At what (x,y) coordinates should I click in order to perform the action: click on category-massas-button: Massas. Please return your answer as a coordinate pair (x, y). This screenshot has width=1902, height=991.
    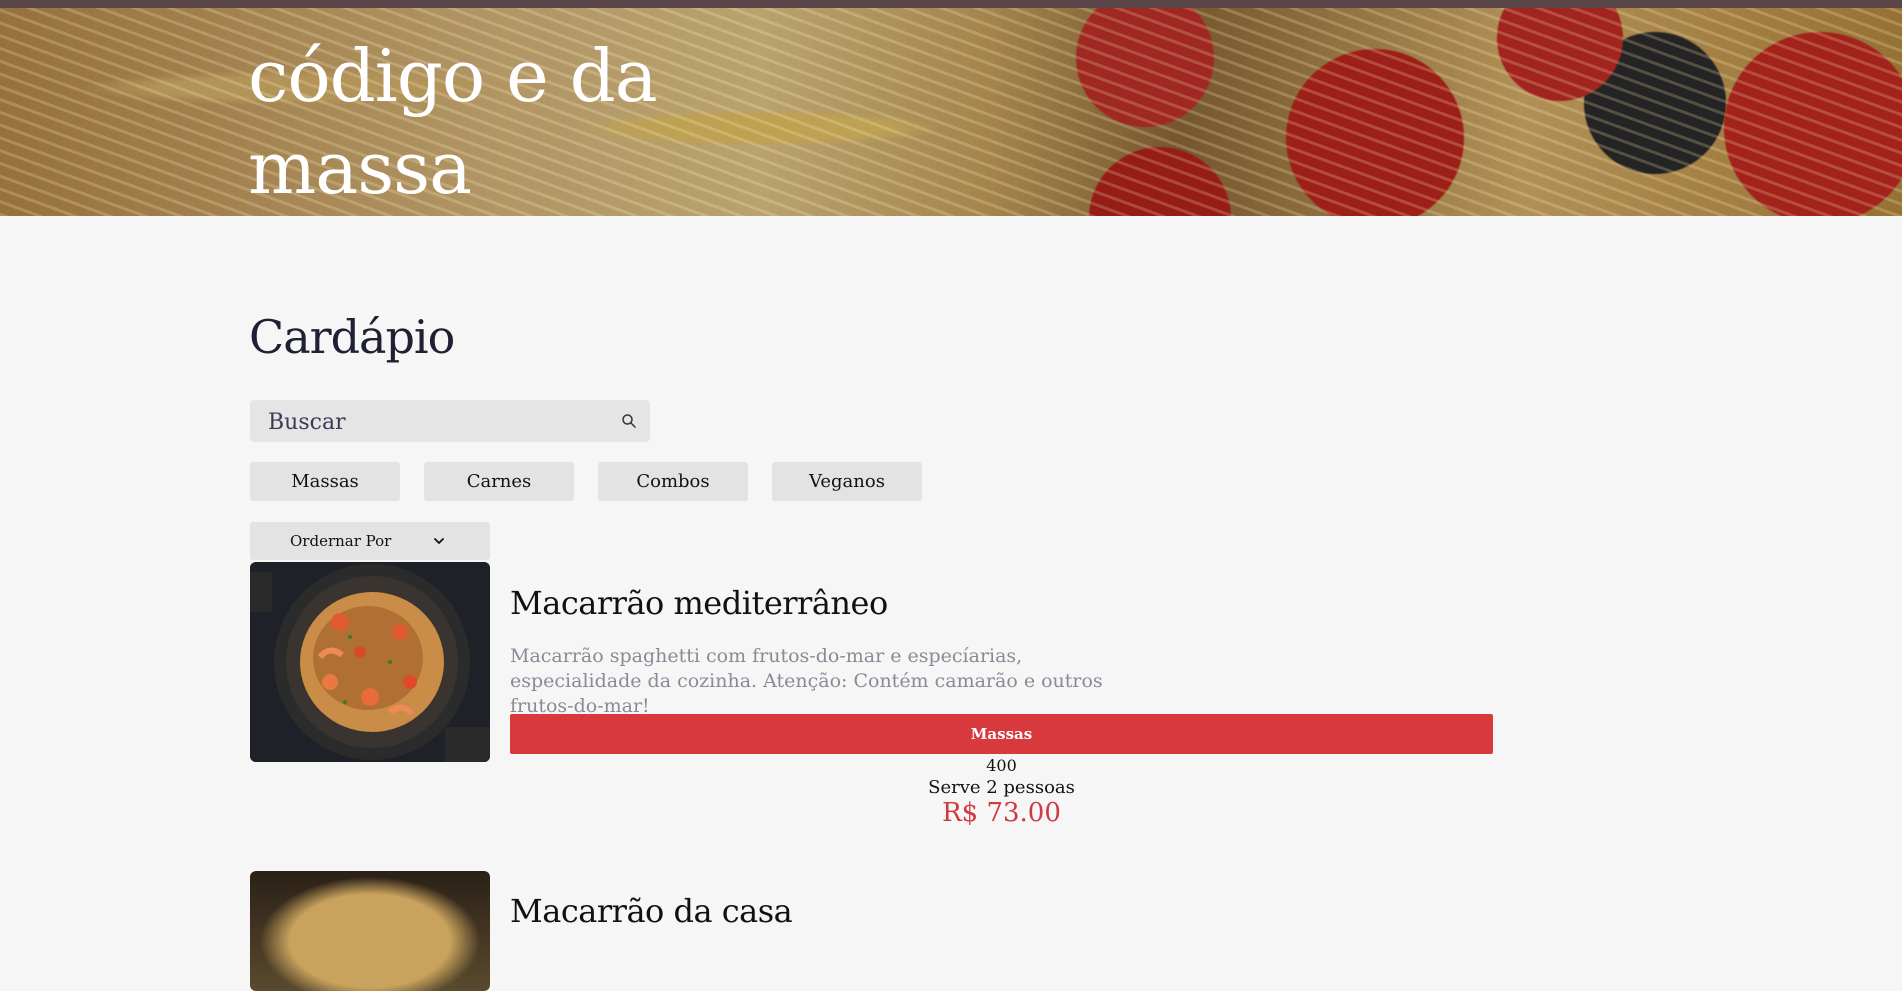
    Looking at the image, I should click on (325, 481).